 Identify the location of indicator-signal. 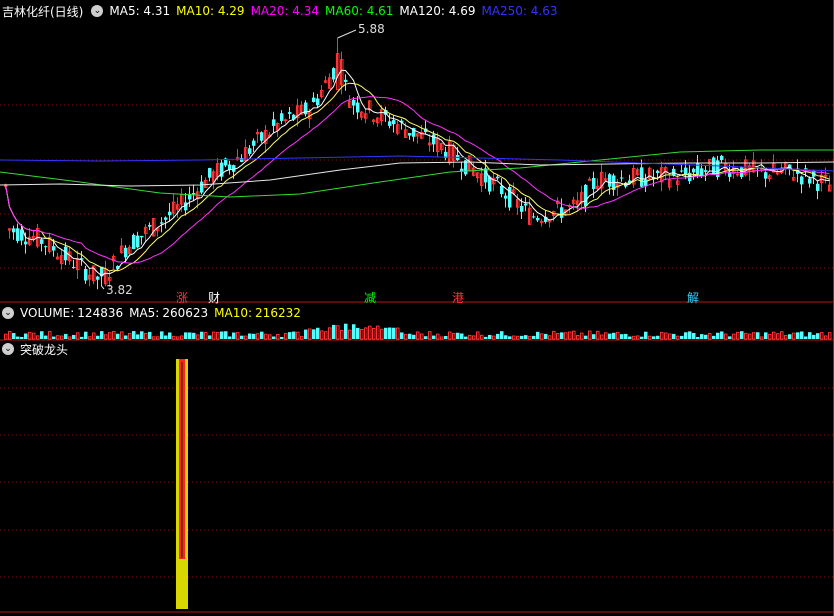
(182, 484).